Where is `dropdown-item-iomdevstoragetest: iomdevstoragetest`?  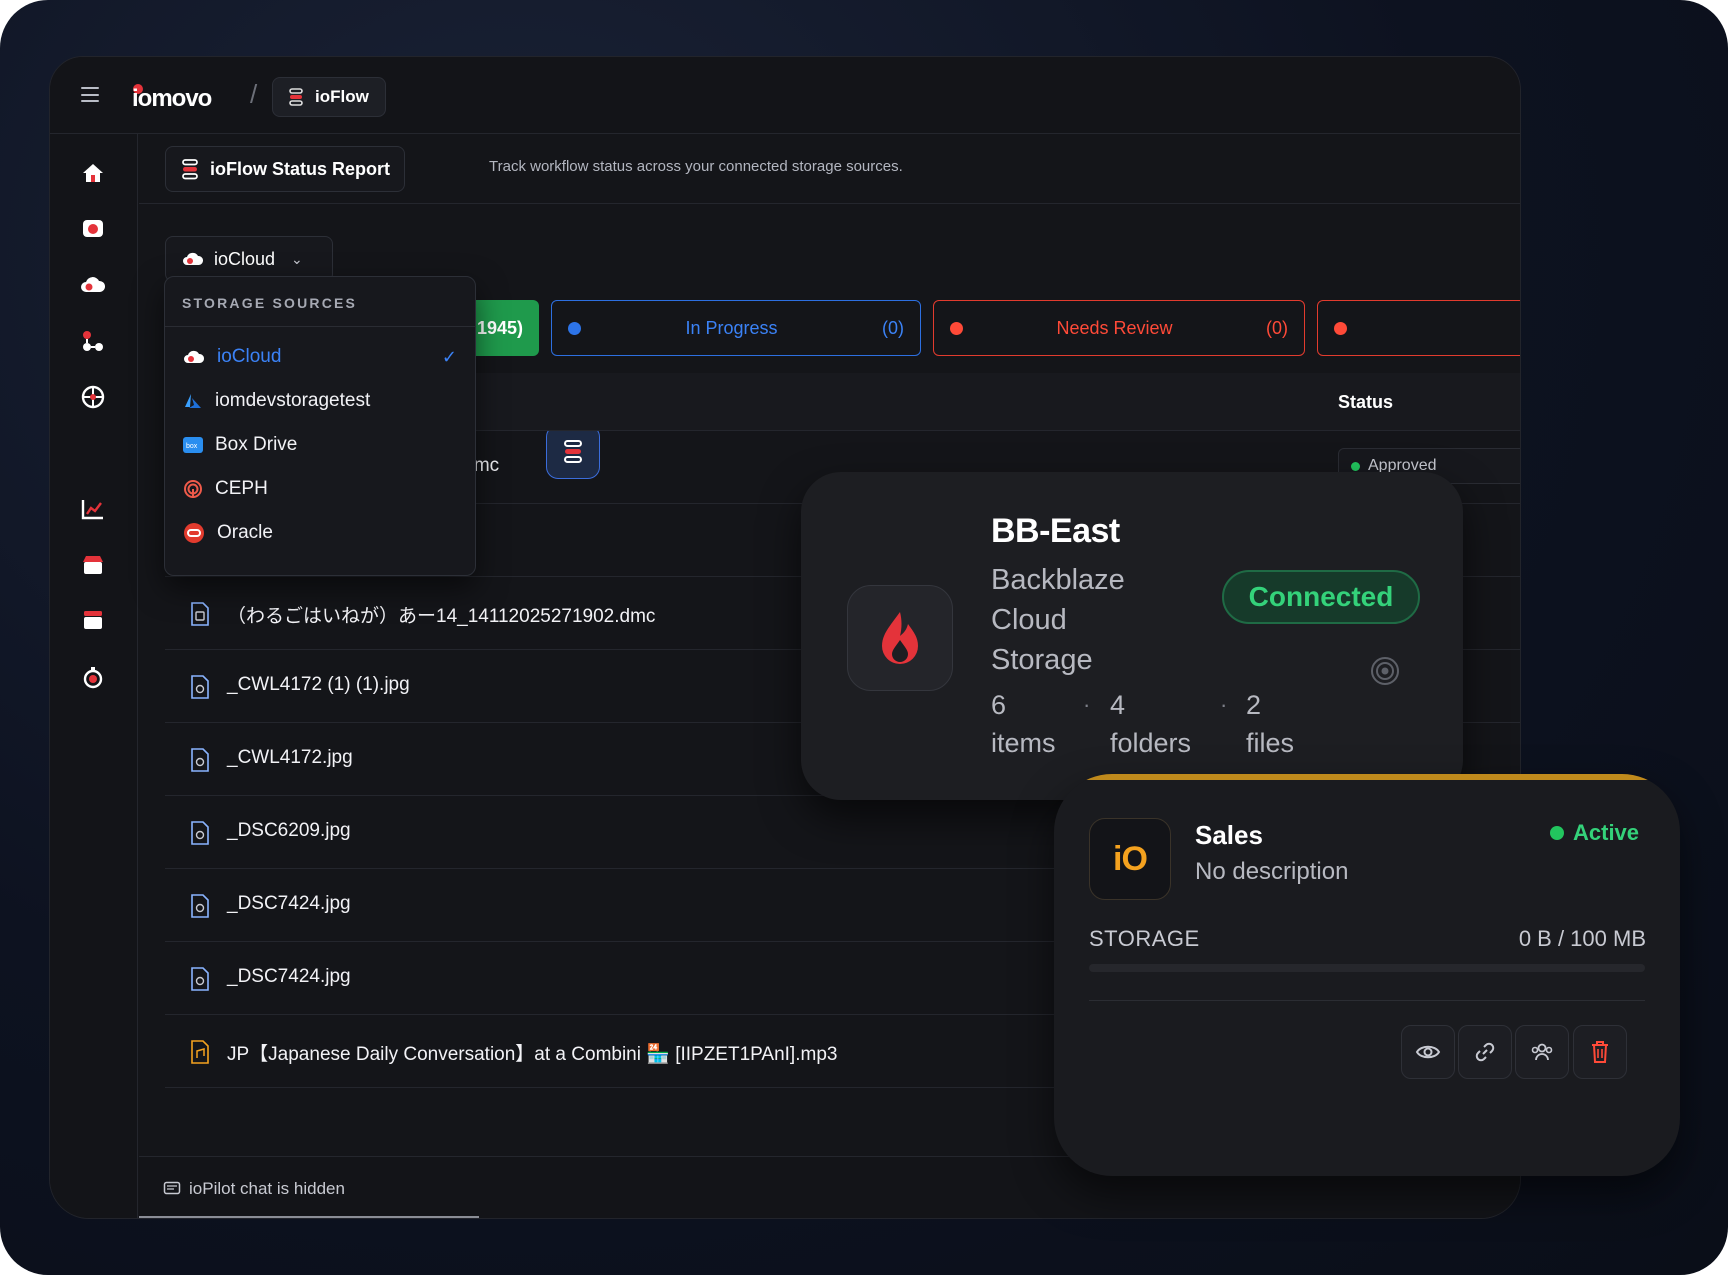 dropdown-item-iomdevstoragetest: iomdevstoragetest is located at coordinates (320, 401).